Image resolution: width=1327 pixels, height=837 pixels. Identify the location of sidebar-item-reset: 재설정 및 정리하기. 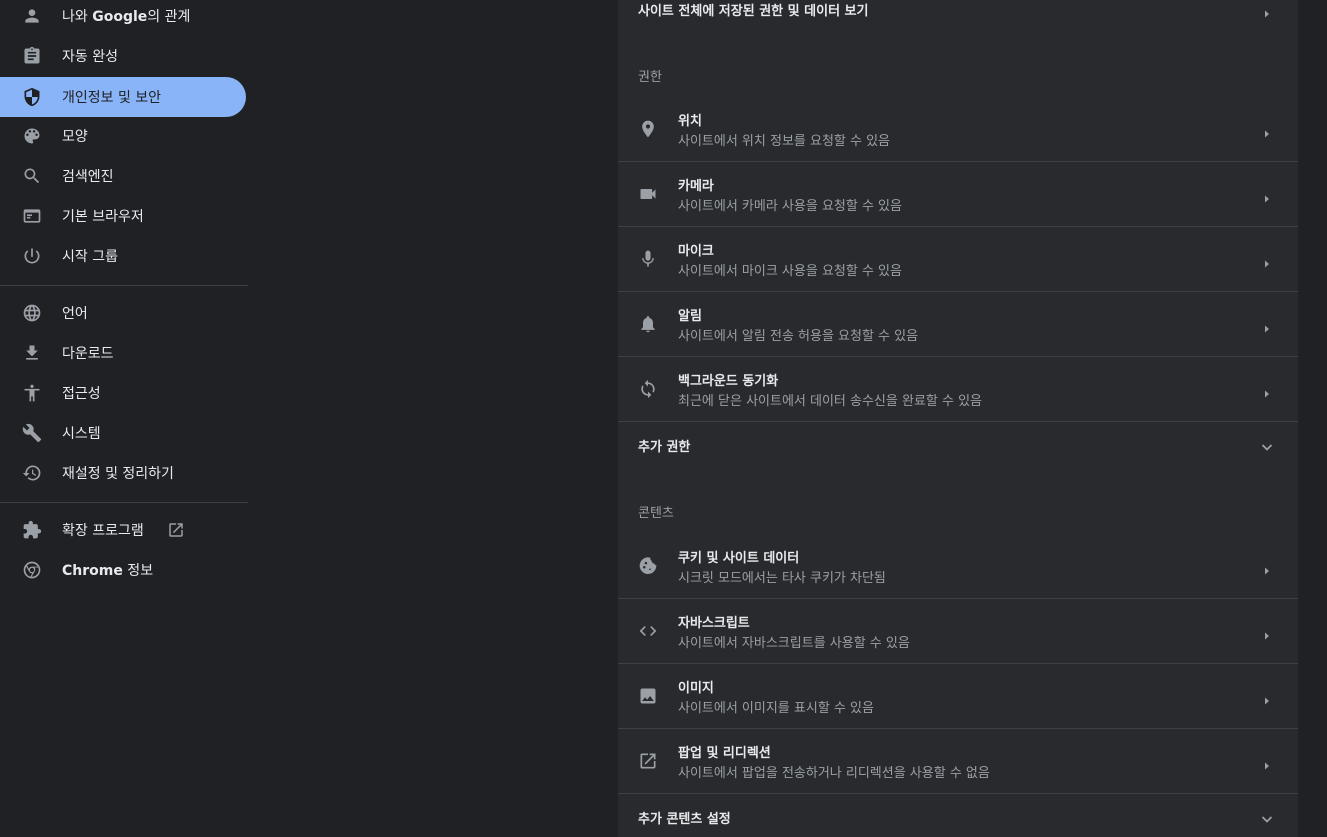
(123, 473).